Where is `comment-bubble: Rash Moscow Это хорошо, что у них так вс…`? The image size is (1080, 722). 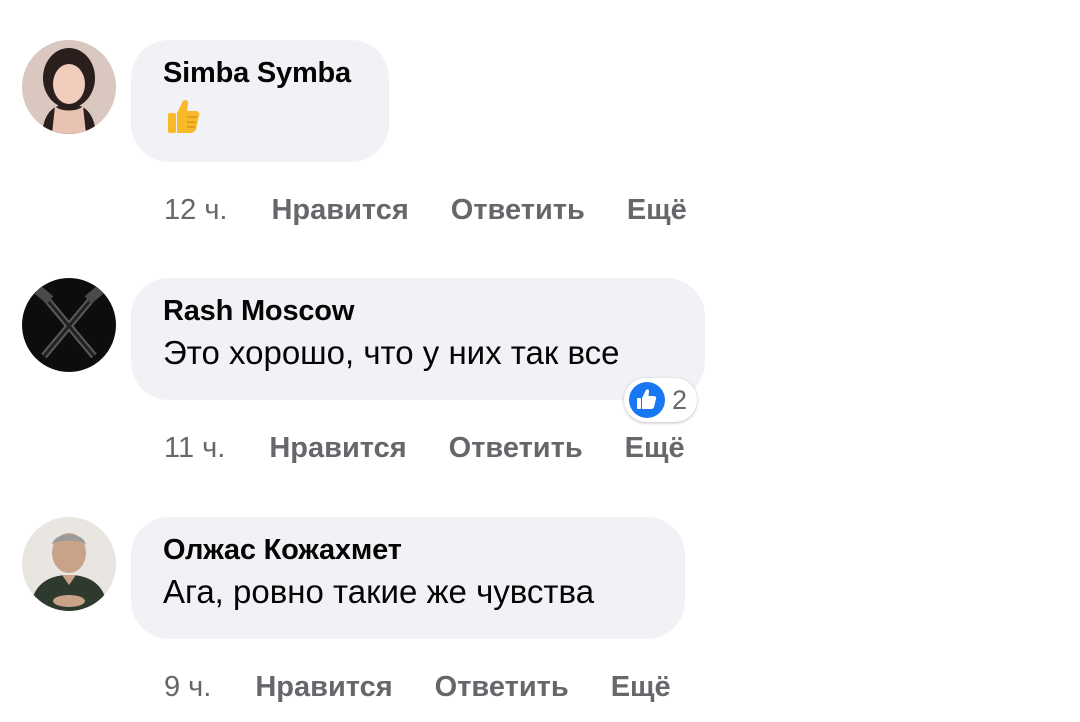
comment-bubble: Rash Moscow Это хорошо, что у них так вс… is located at coordinates (418, 339).